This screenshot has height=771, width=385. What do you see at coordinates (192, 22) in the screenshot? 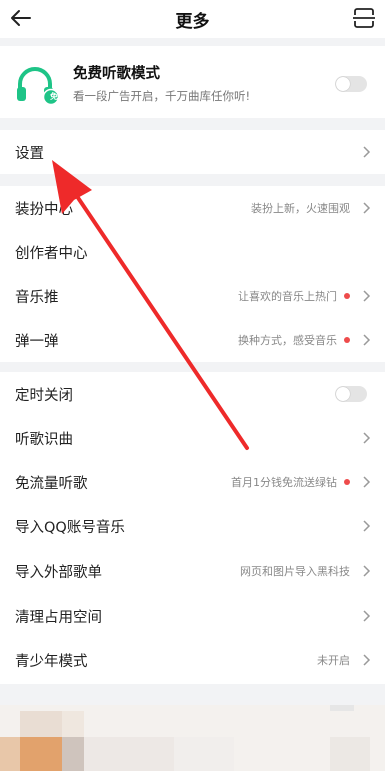
I see `page-title: 更多` at bounding box center [192, 22].